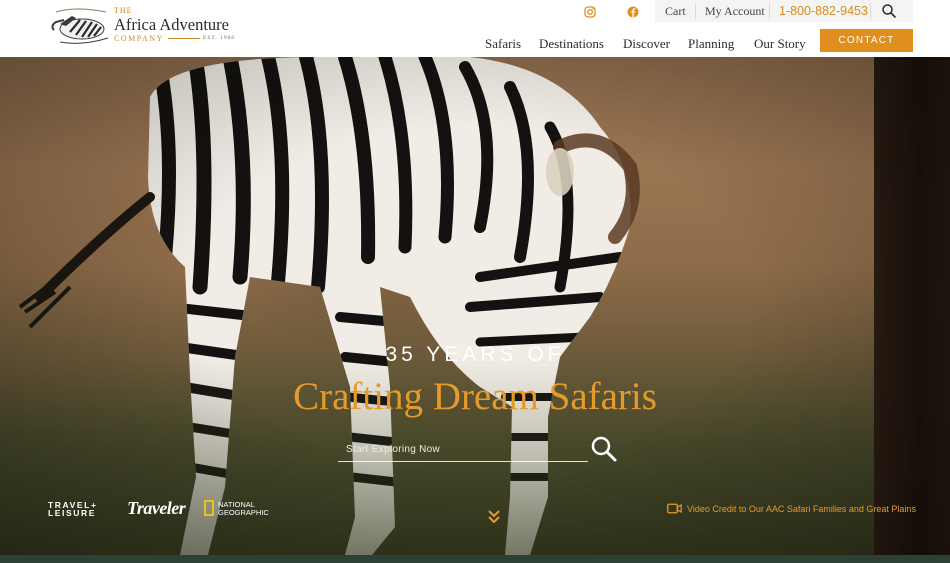 The width and height of the screenshot is (950, 563). I want to click on logo-est: EST. 1986, so click(219, 38).